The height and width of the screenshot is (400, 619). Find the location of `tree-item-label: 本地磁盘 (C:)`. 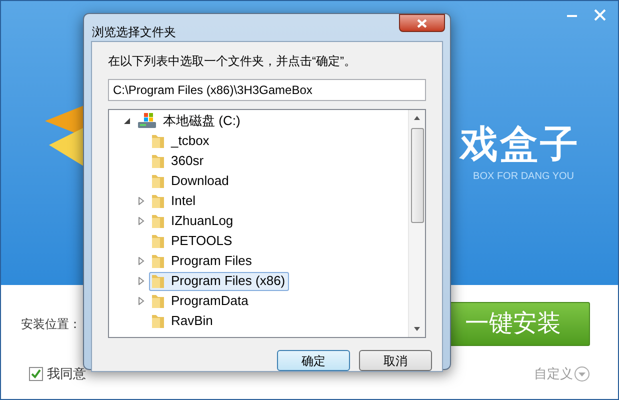

tree-item-label: 本地磁盘 (C:) is located at coordinates (201, 121).